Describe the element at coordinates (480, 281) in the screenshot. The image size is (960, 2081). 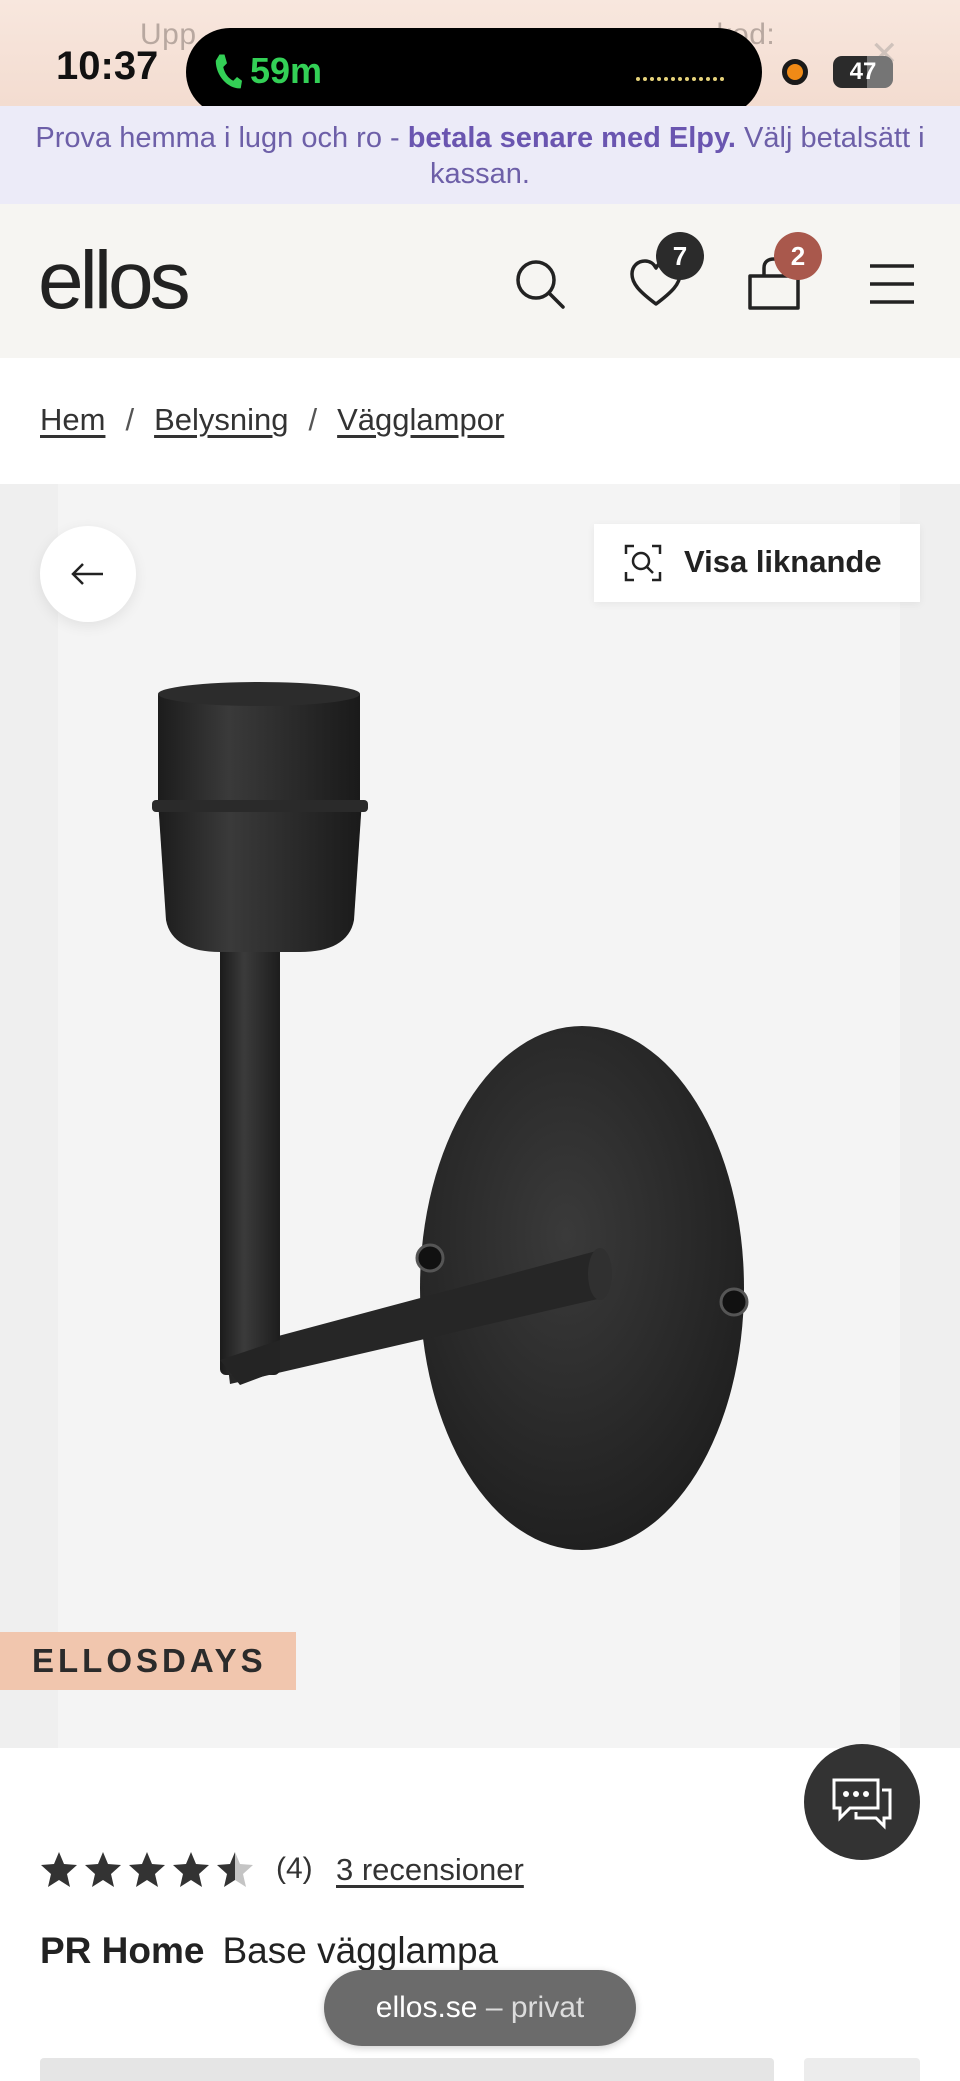
I see `site-header: ellos 7 2` at that location.